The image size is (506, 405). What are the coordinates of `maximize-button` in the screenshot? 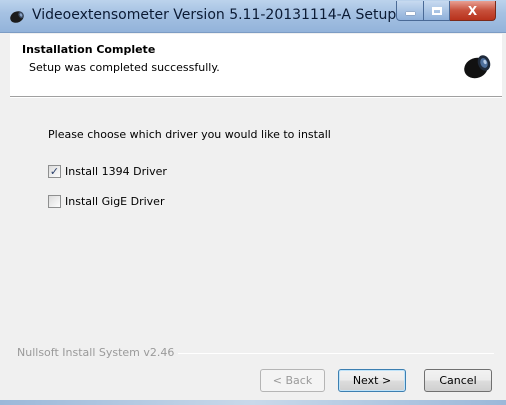 It's located at (437, 11).